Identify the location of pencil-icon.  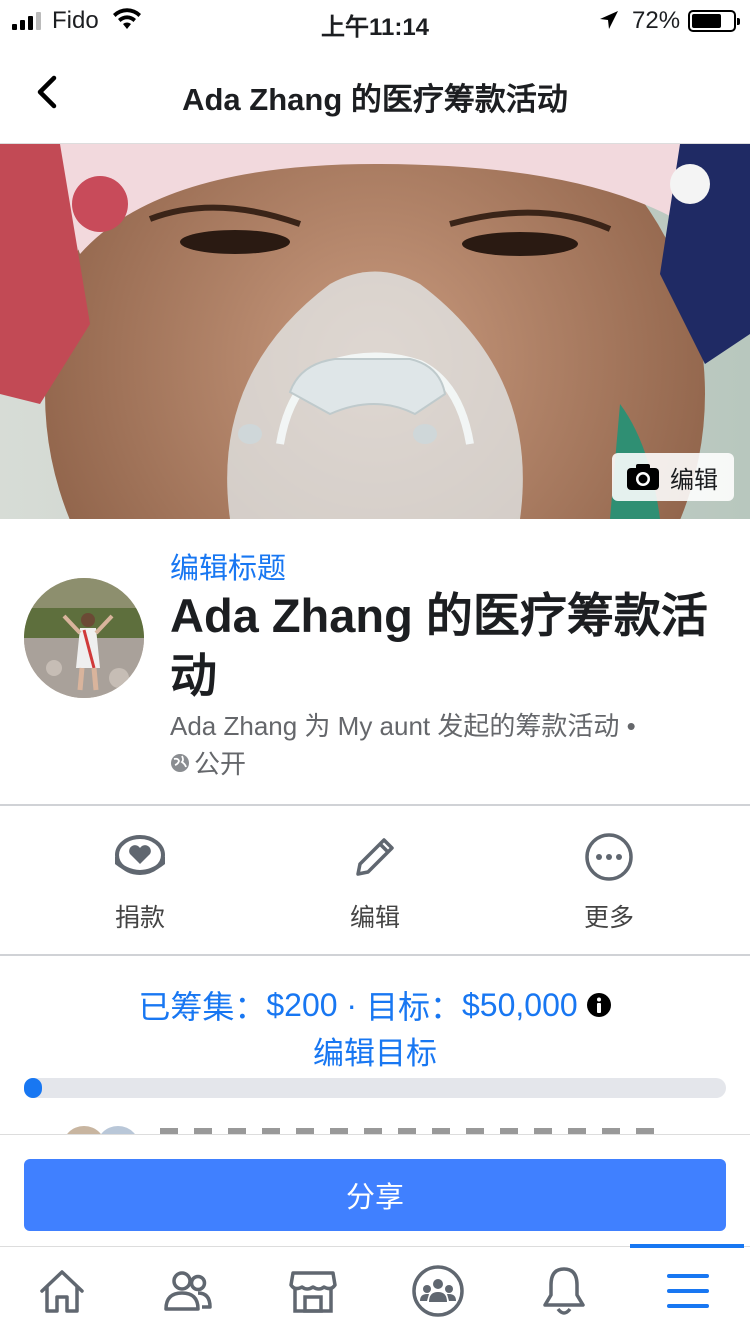
(375, 857).